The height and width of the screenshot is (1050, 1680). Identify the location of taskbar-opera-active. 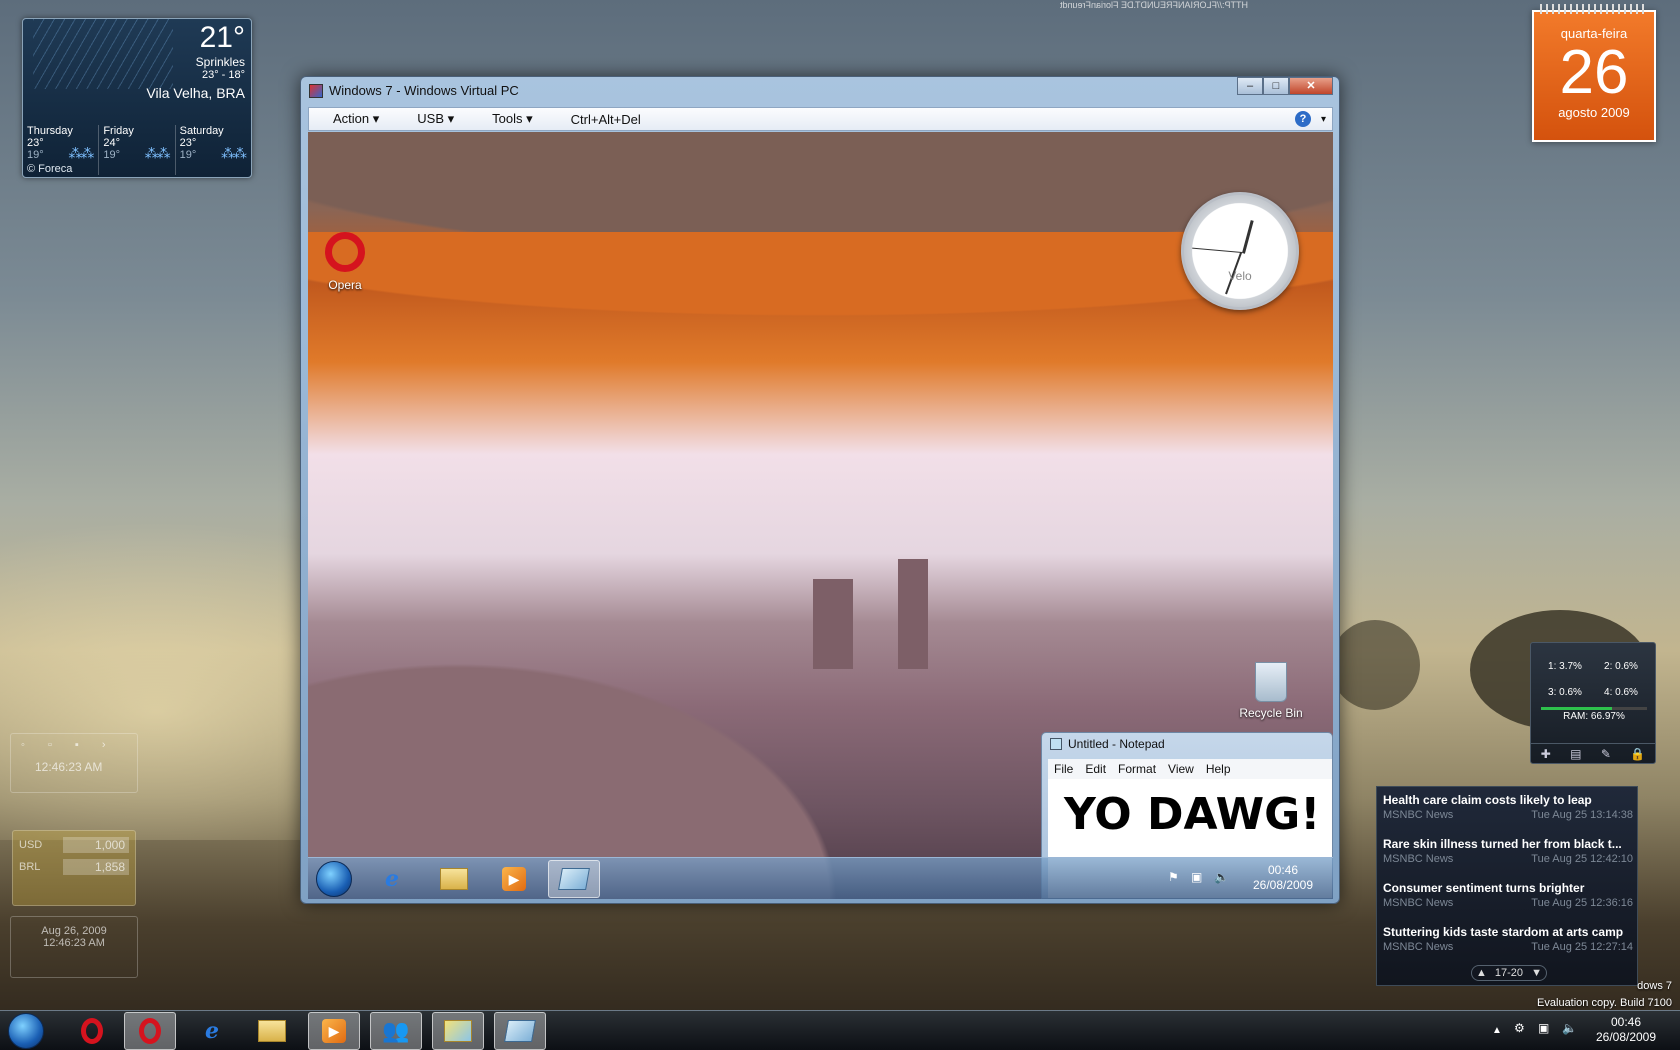
(150, 1031).